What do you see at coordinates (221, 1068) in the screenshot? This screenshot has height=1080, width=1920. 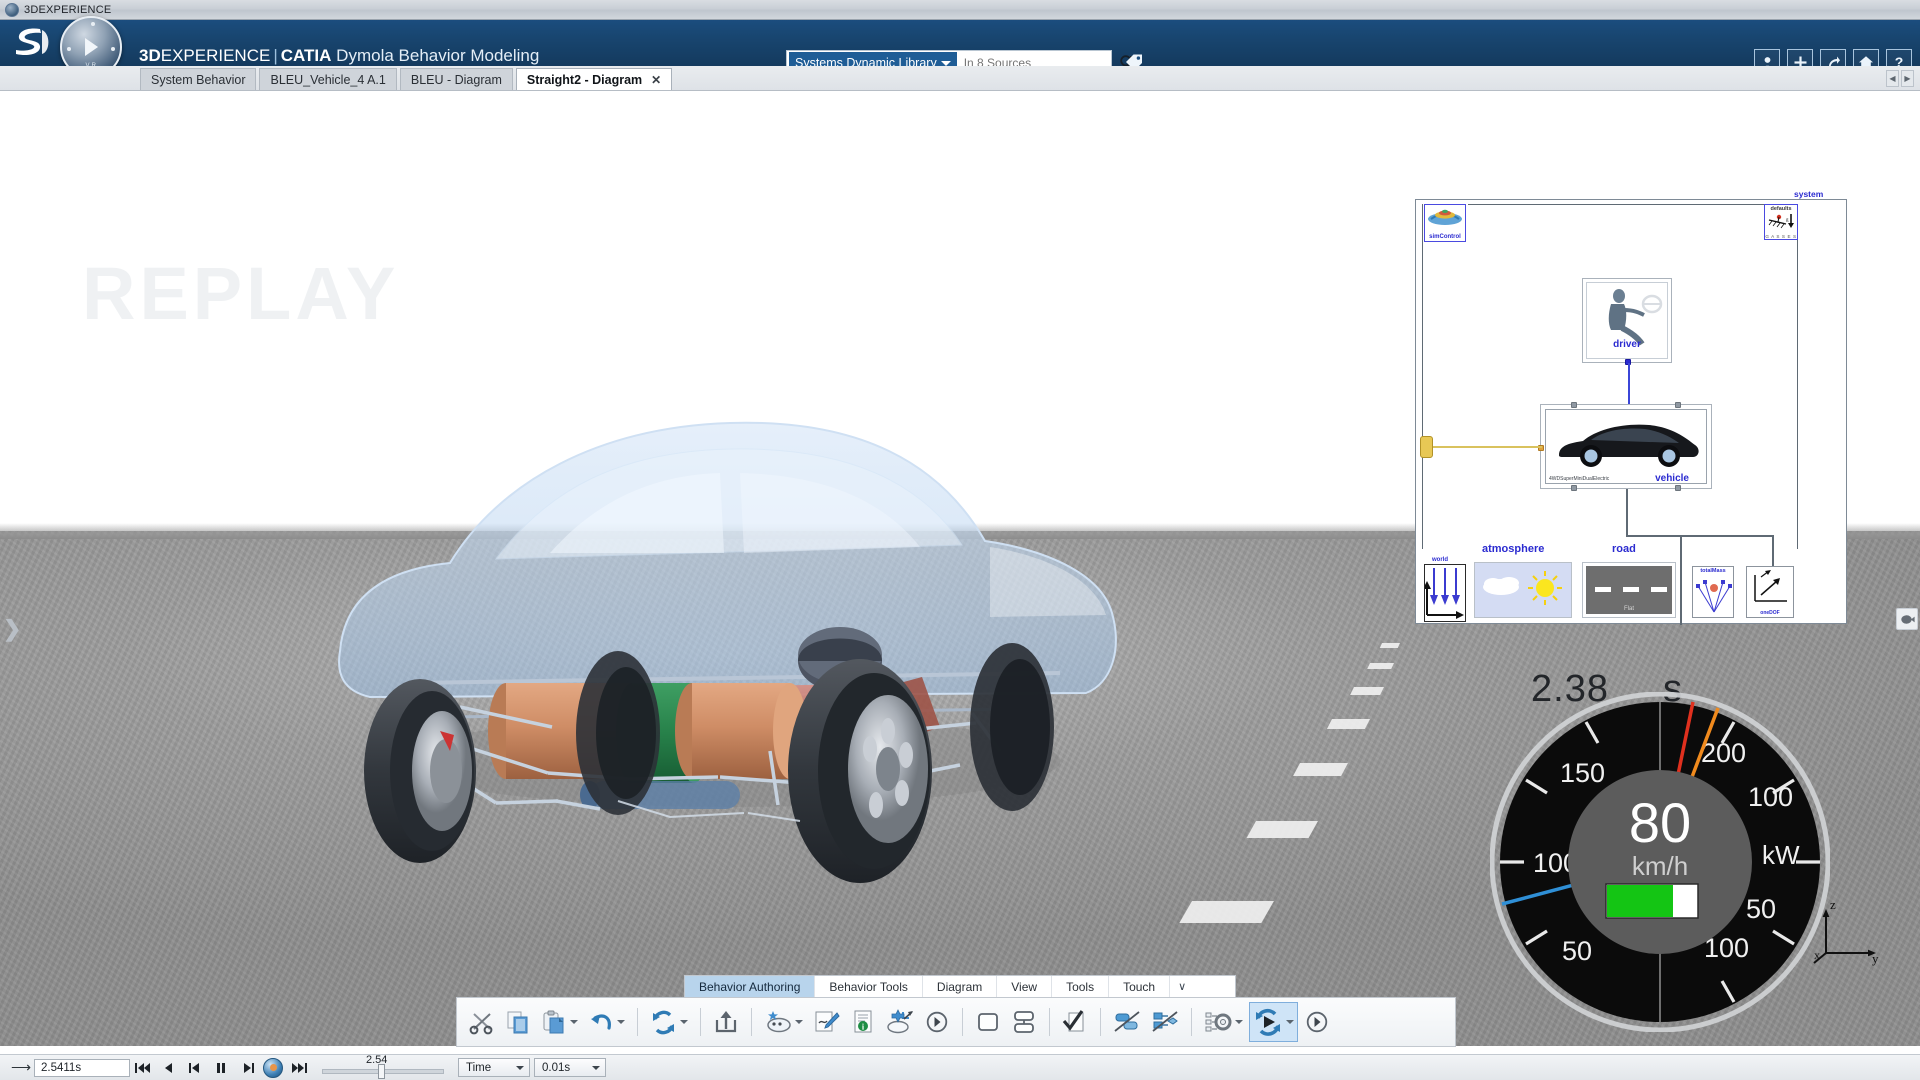 I see `pause-button` at bounding box center [221, 1068].